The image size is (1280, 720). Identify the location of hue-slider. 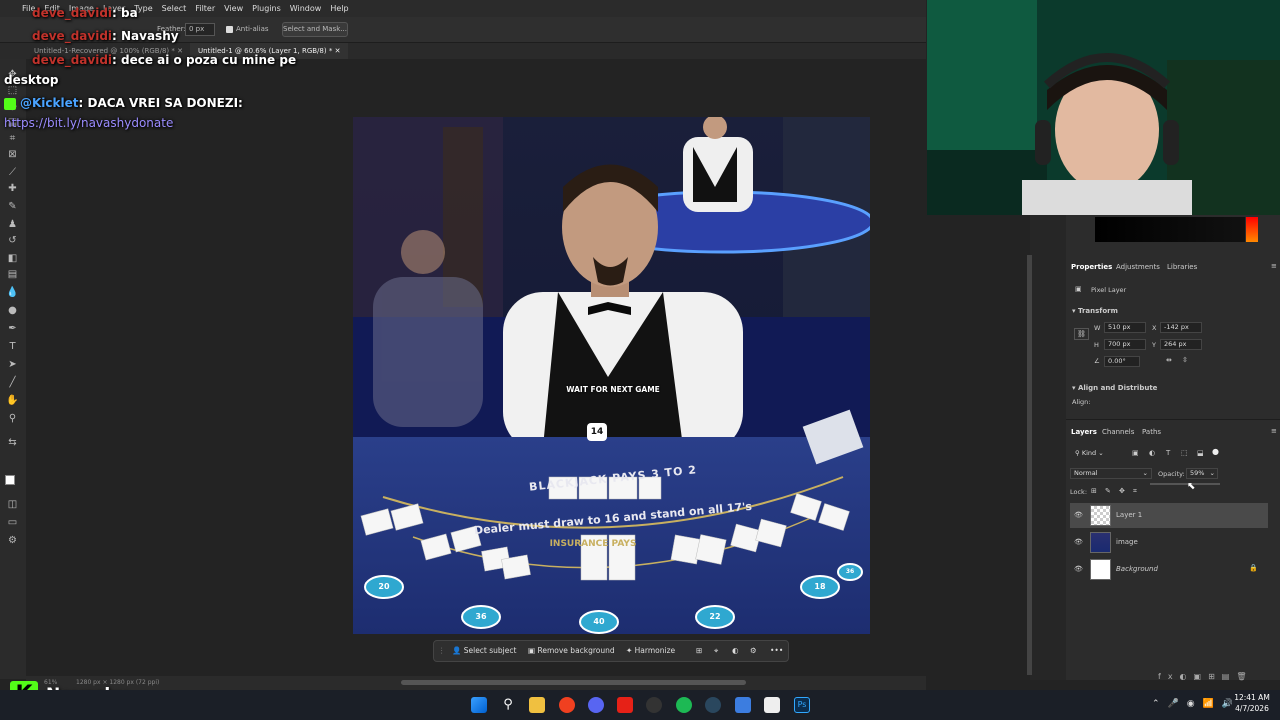
(1252, 229).